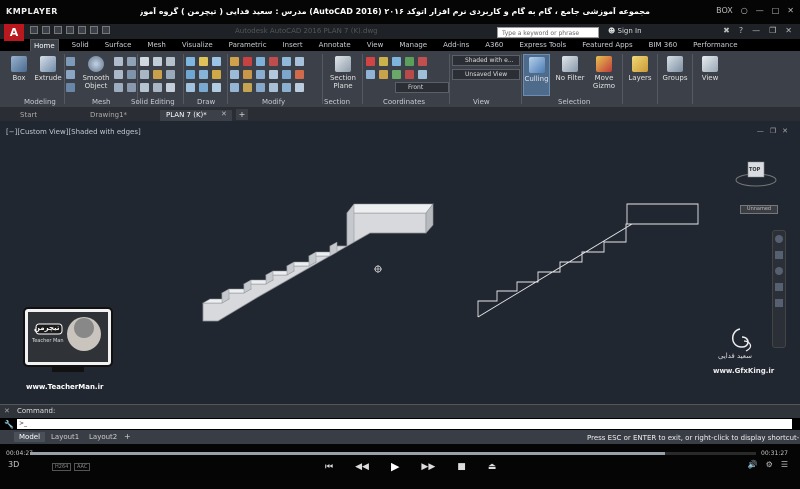  I want to click on settings-icon: ⚙, so click(769, 464).